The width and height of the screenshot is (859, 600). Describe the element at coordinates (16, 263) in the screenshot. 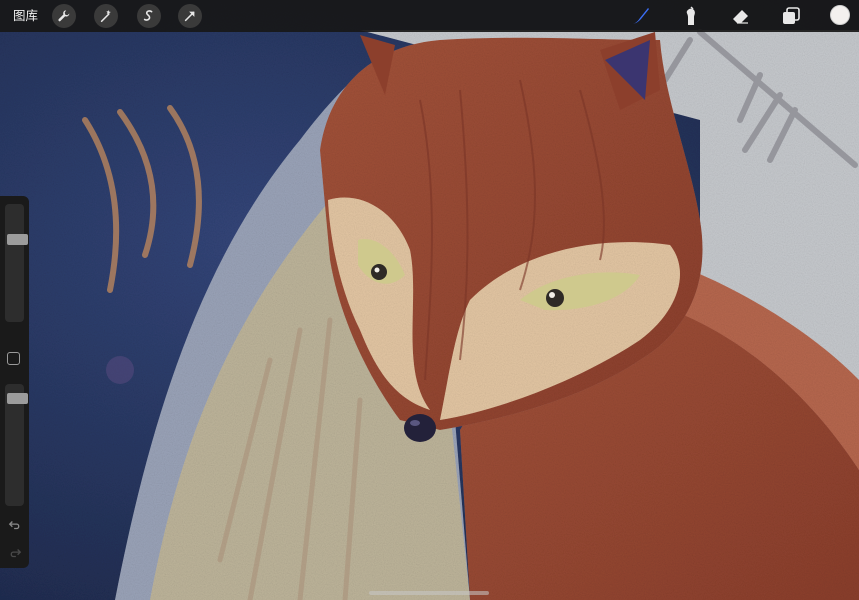

I see `brush-size-slider` at that location.